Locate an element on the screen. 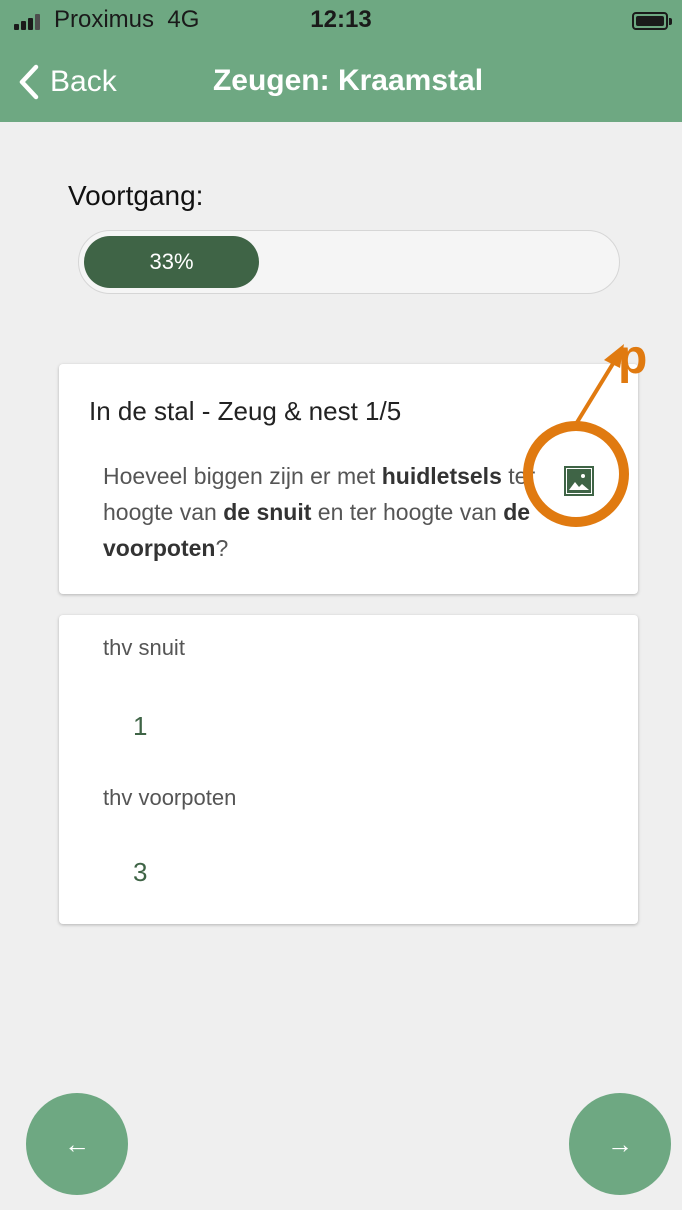 The height and width of the screenshot is (1210, 682). progress-bar: 33% is located at coordinates (349, 262).